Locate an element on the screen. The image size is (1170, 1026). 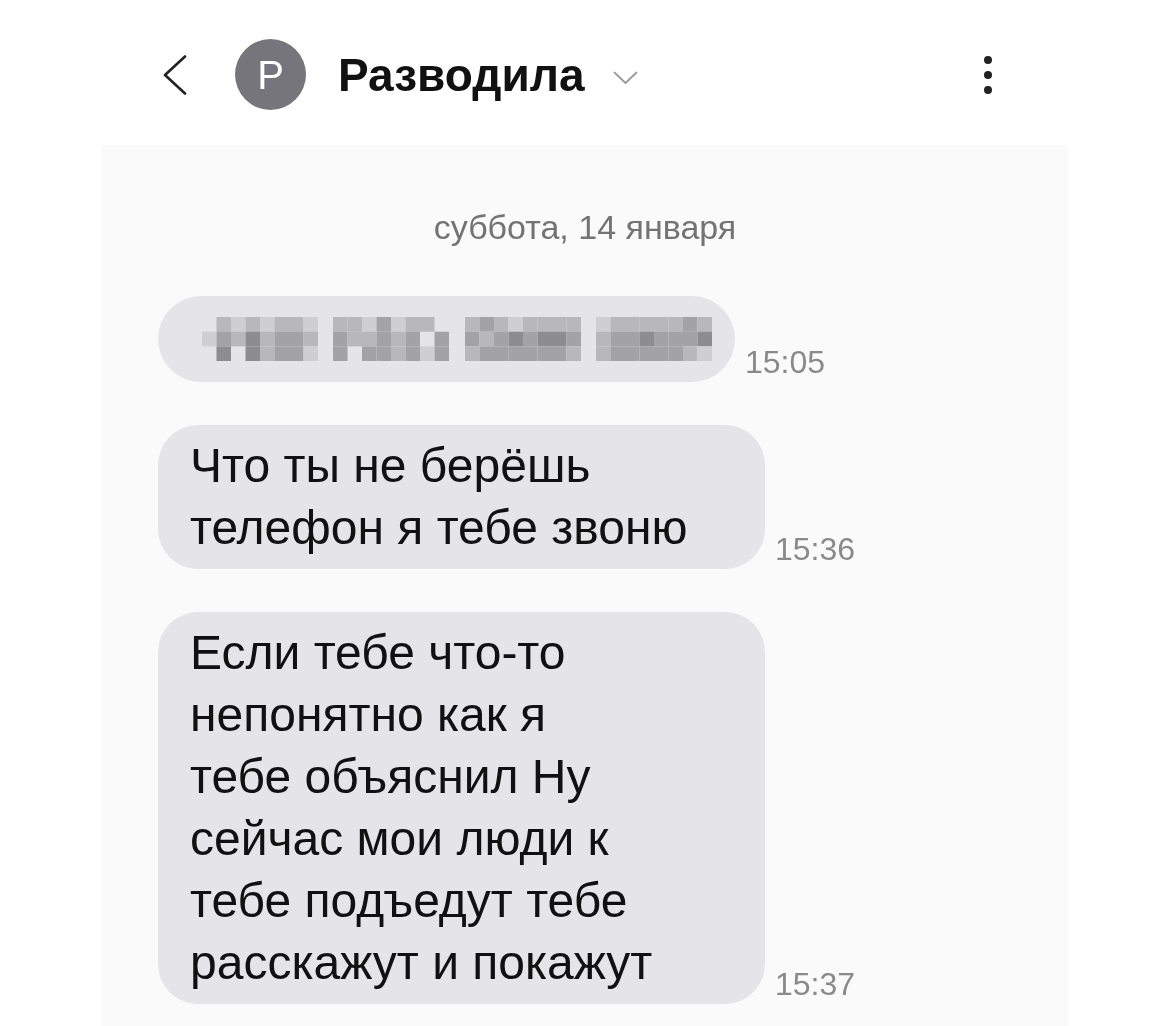
message-time: 15:05 is located at coordinates (785, 362).